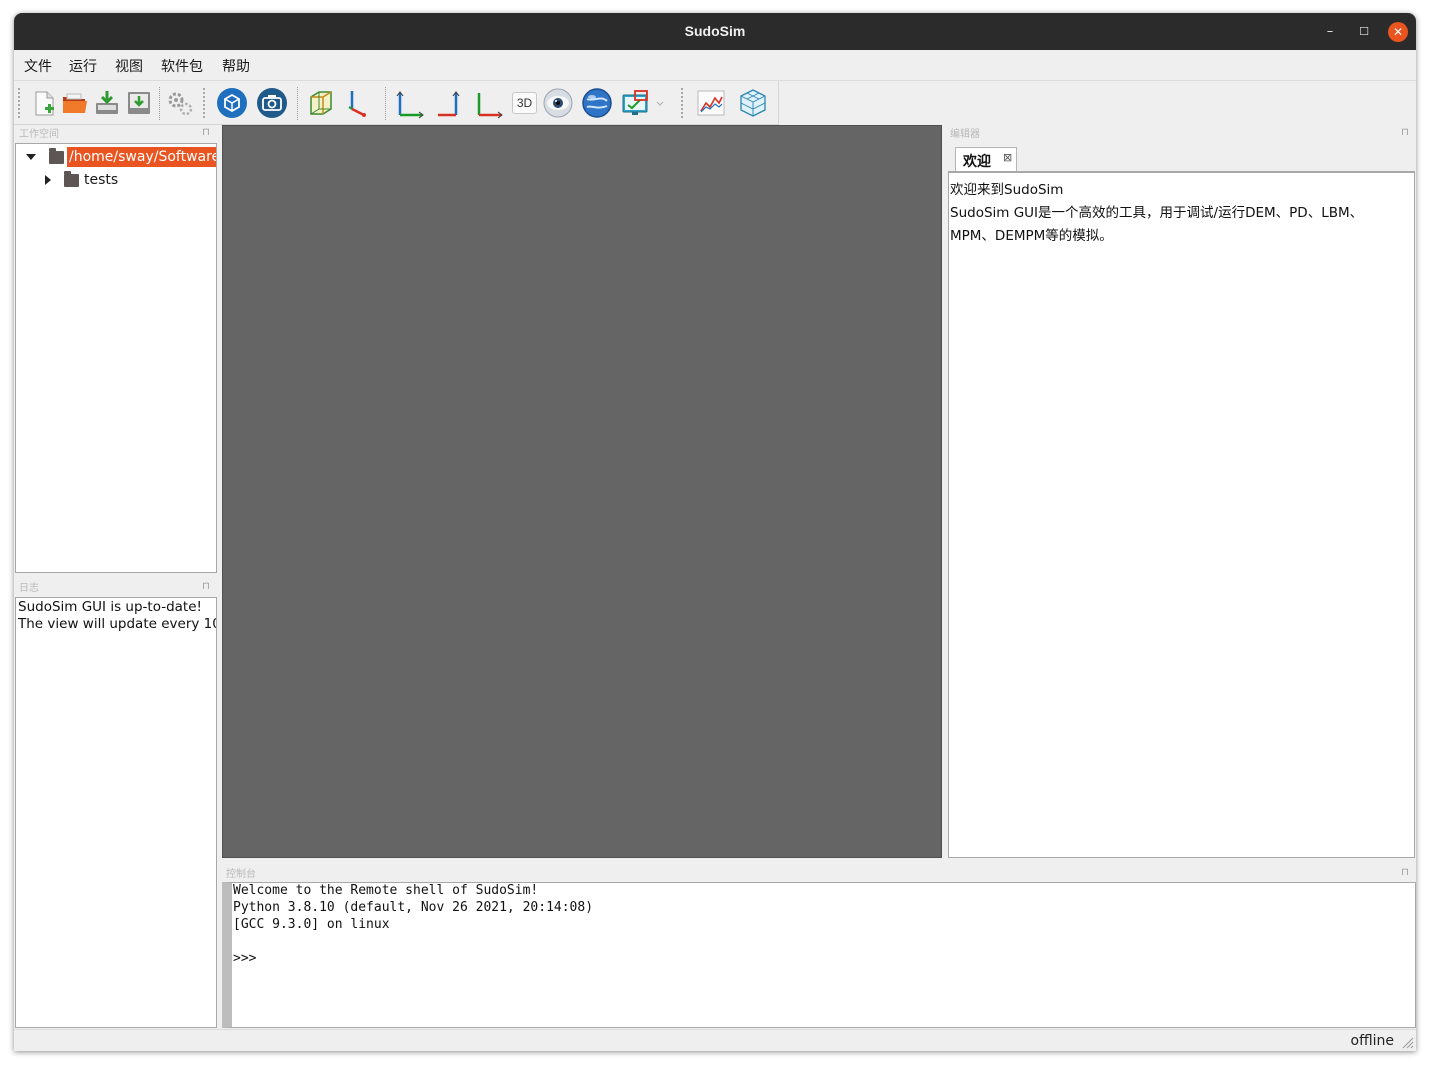  Describe the element at coordinates (1405, 873) in the screenshot. I see `console-pin-icon: ⊓` at that location.